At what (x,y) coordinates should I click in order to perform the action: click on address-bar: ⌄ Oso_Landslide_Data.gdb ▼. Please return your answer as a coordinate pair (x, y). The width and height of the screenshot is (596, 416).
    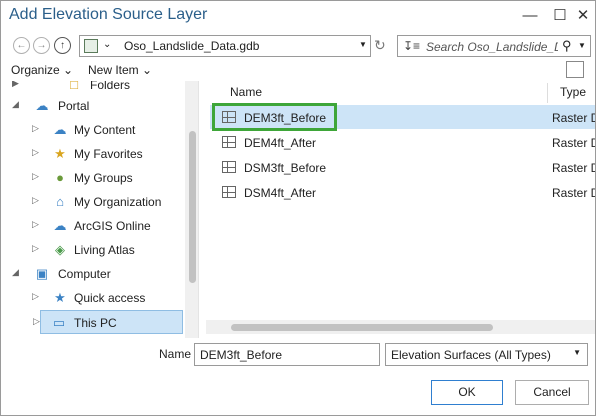
    Looking at the image, I should click on (225, 46).